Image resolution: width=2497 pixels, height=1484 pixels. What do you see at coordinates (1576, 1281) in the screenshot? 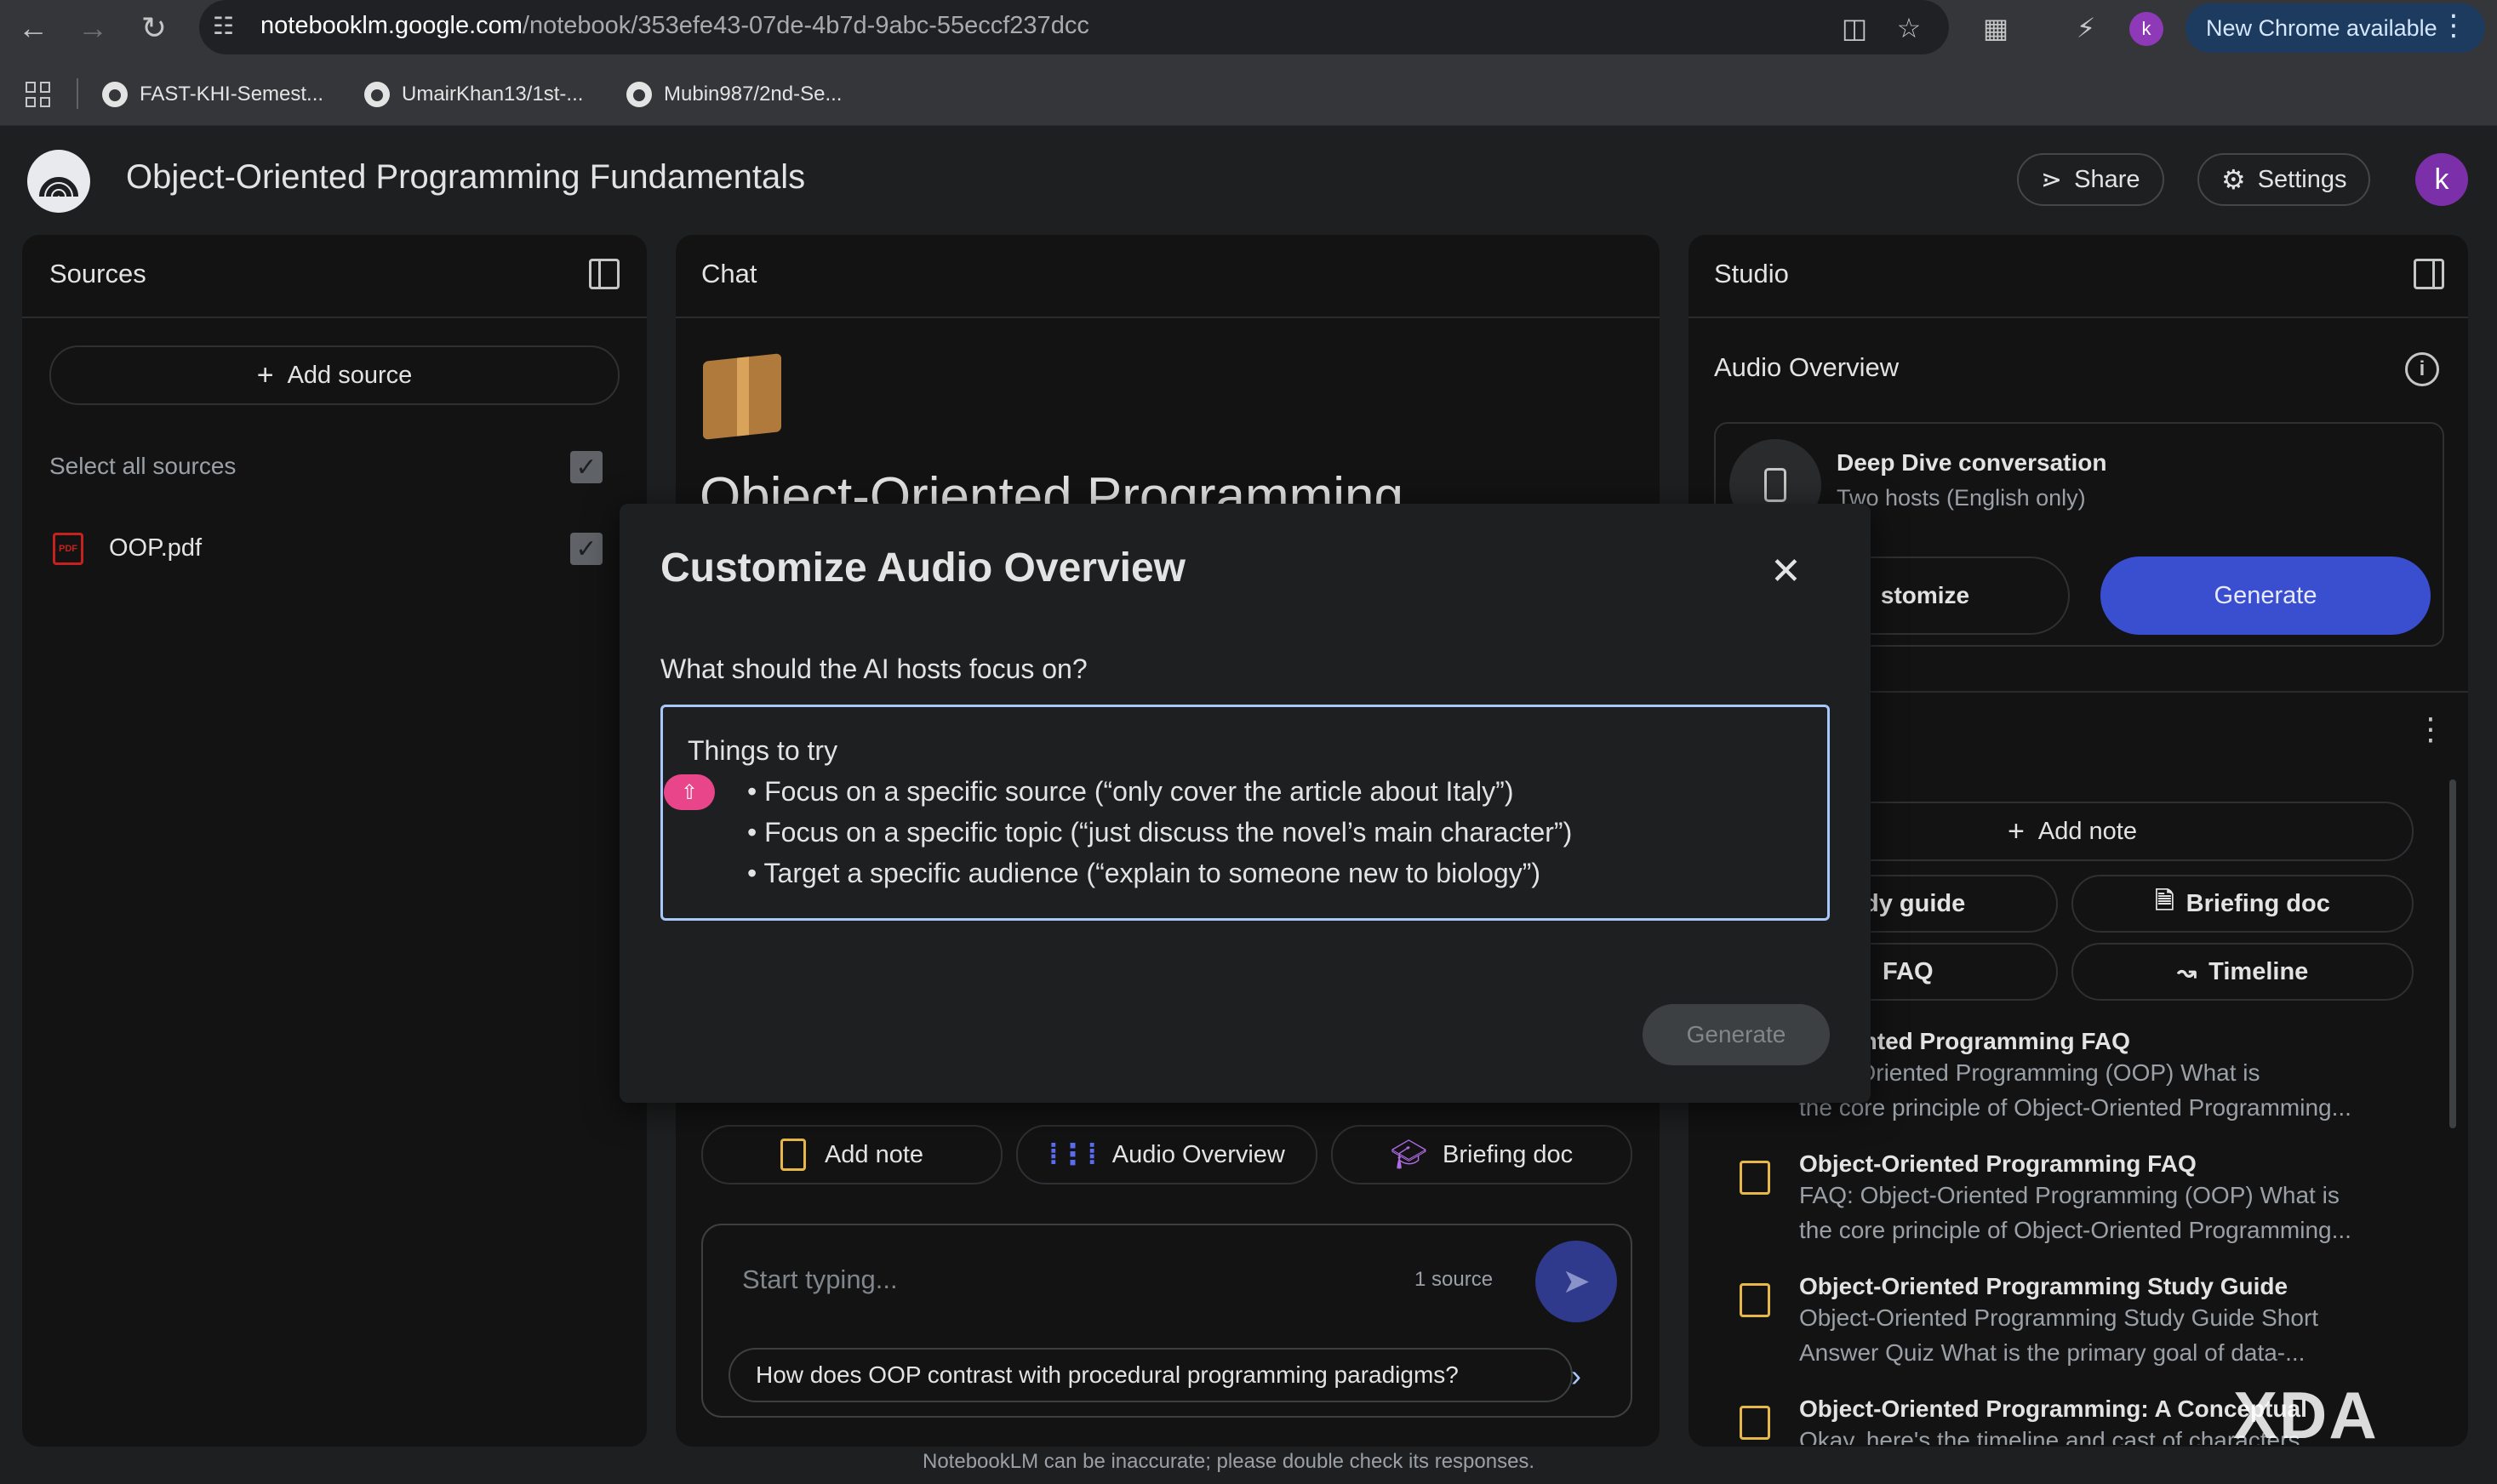
I see `send-button: ➤` at bounding box center [1576, 1281].